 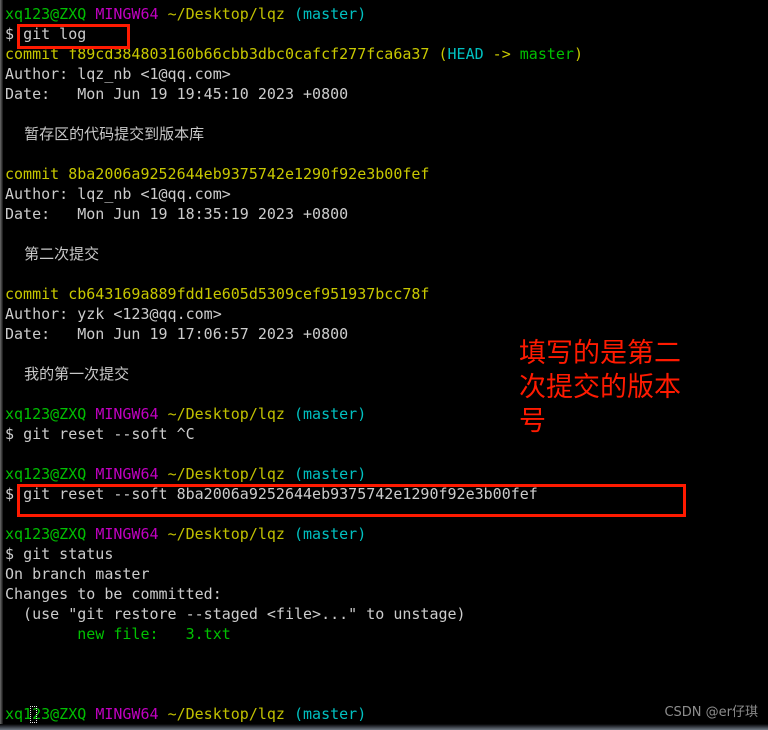 What do you see at coordinates (249, 294) in the screenshot?
I see `commit-hash: cb643169a889fdd1e605d5309cef951937bcc78f` at bounding box center [249, 294].